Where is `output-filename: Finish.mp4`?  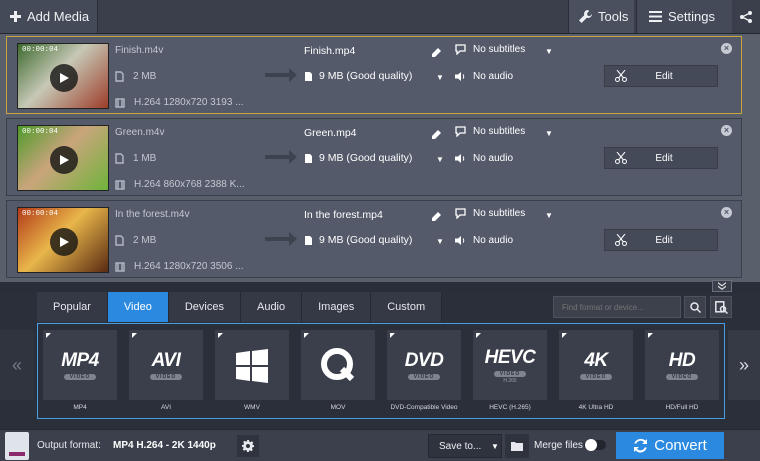
output-filename: Finish.mp4 is located at coordinates (329, 51).